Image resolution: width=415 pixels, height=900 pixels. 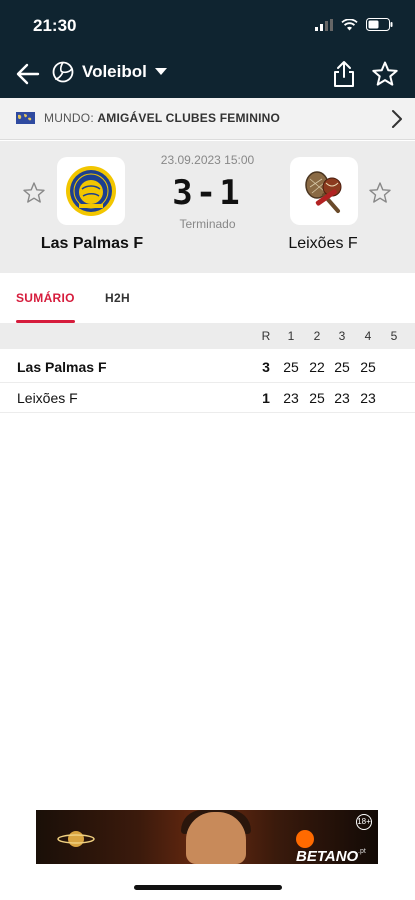 I want to click on betano-mark-icon, so click(x=305, y=839).